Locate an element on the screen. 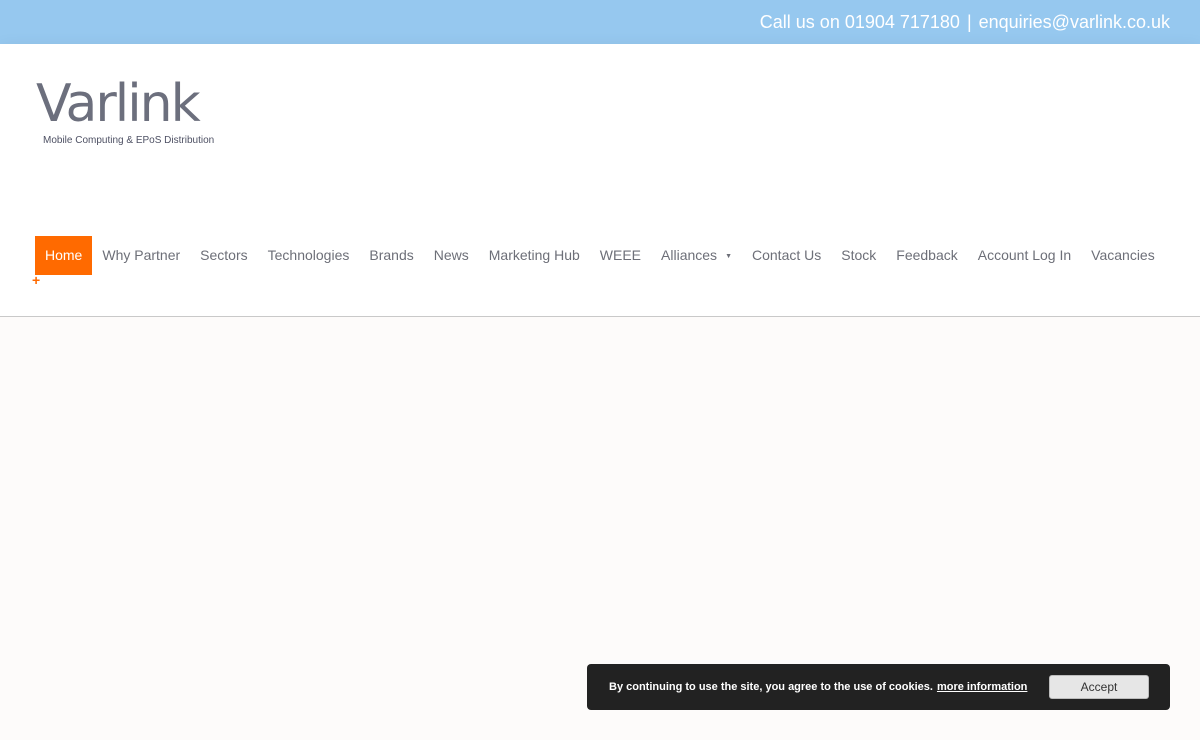  nav-item-contact-us: Contact Us is located at coordinates (786, 255).